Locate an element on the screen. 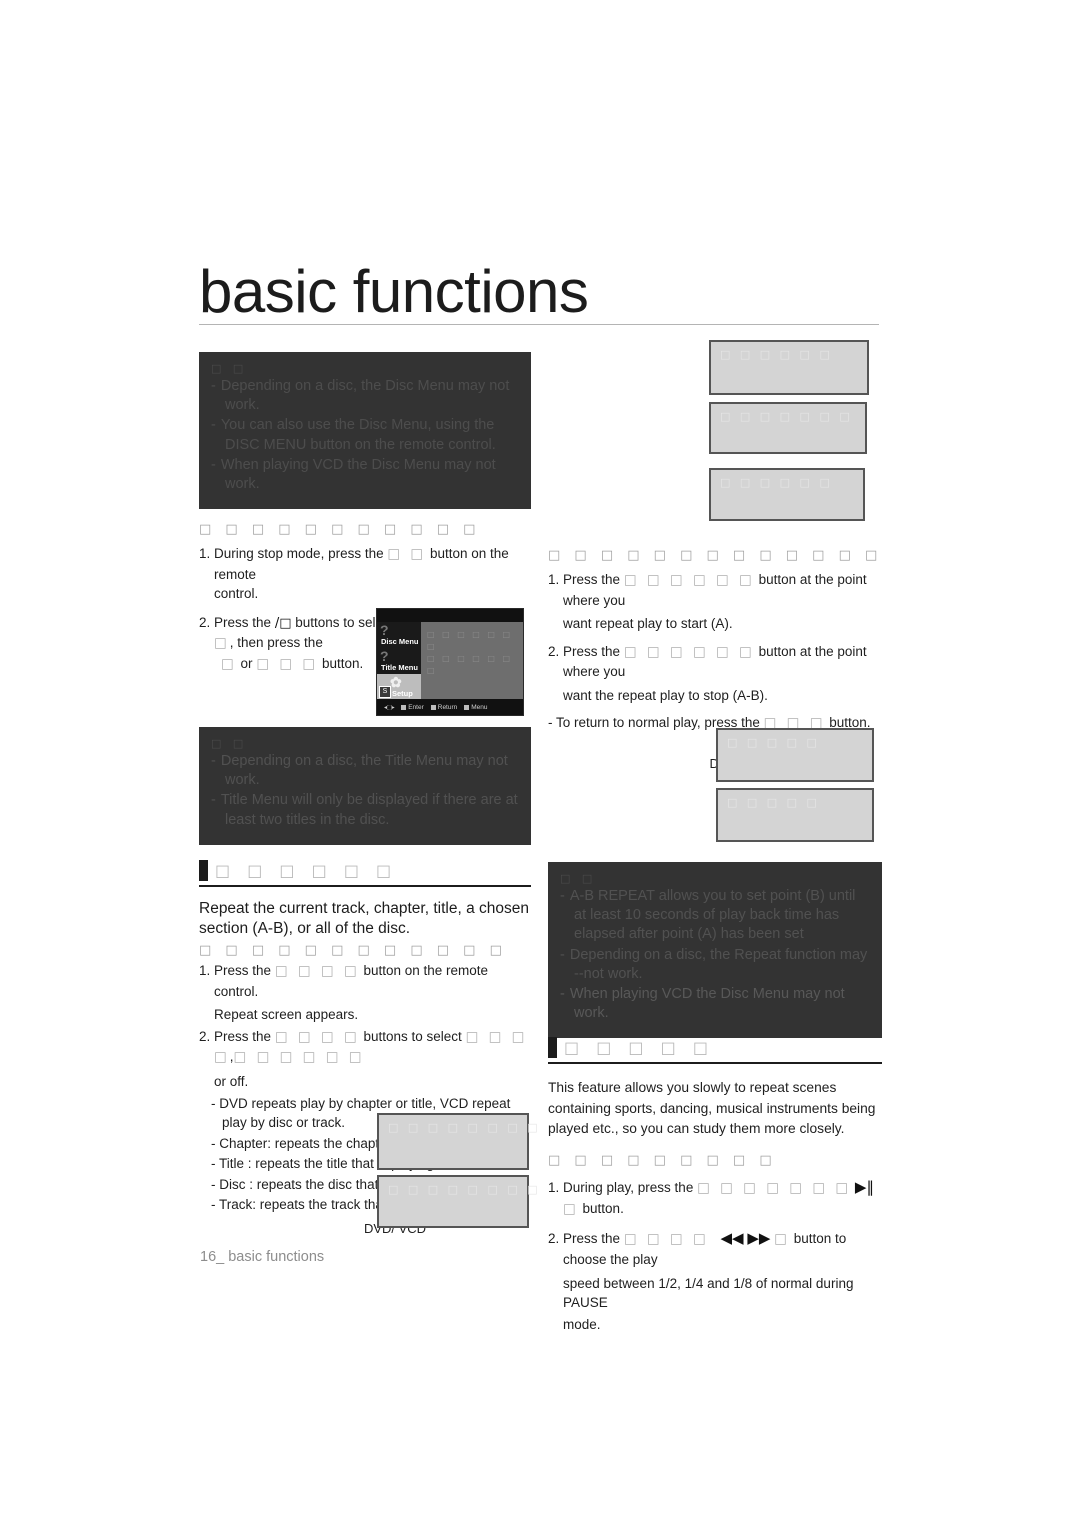 The height and width of the screenshot is (1527, 1080). step-tofu: □ □ □ is located at coordinates (287, 664).